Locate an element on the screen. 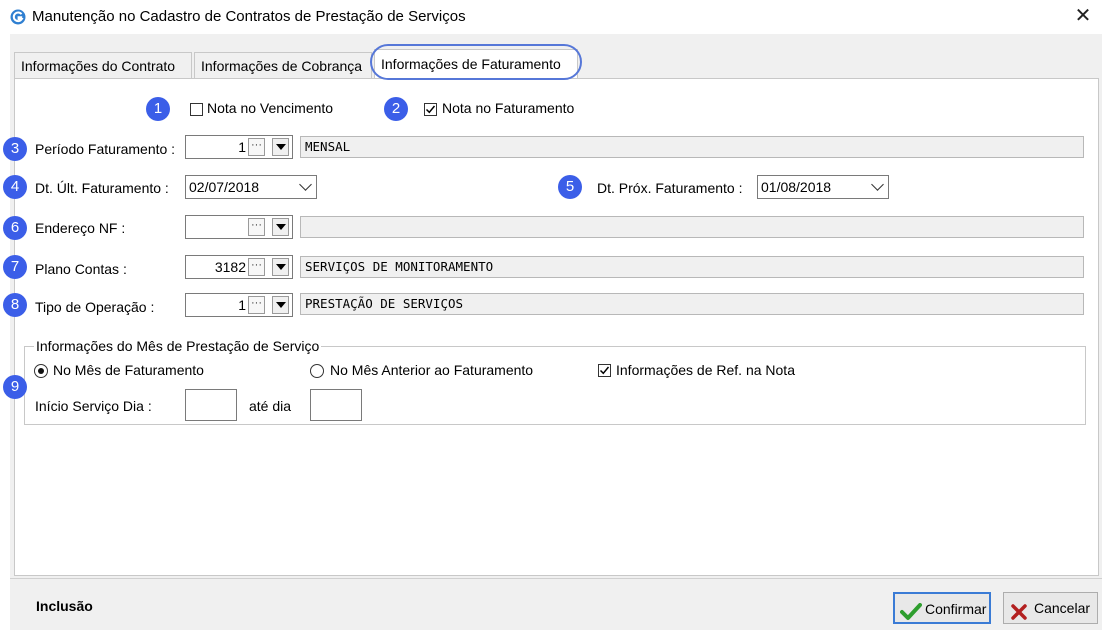 This screenshot has width=1102, height=631. confirm-label: Confirmar is located at coordinates (956, 609).